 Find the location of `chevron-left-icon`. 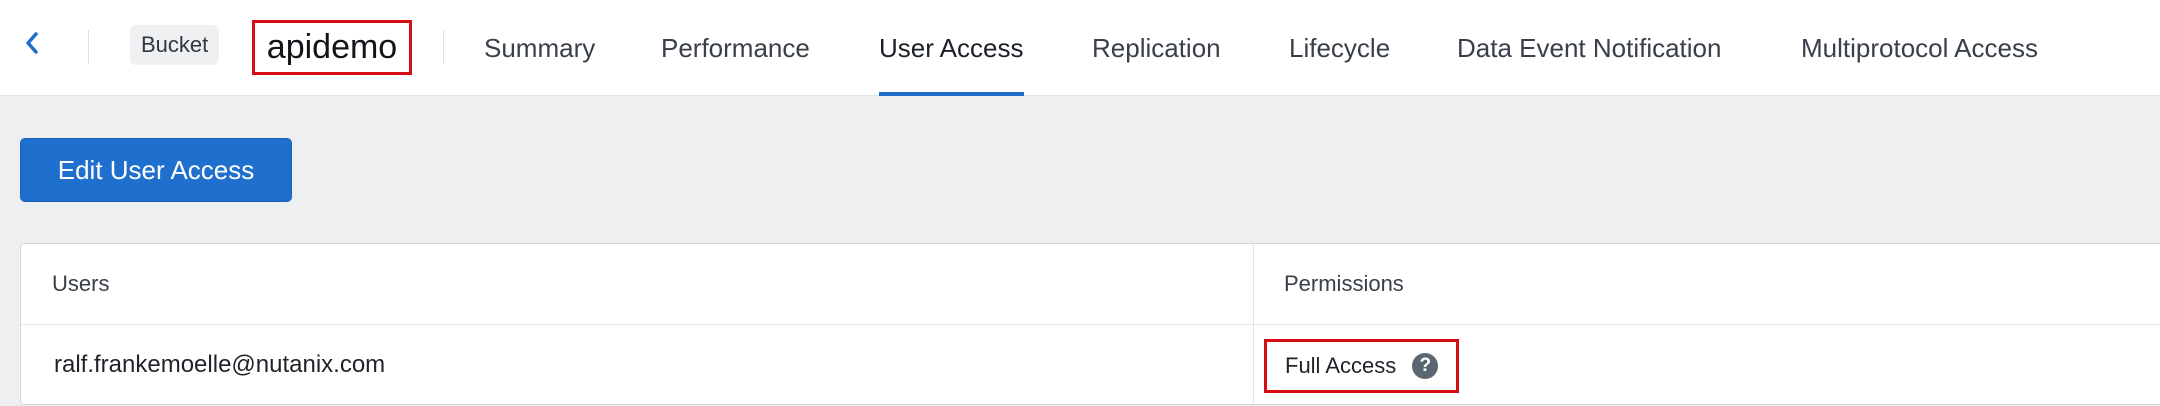

chevron-left-icon is located at coordinates (32, 43).